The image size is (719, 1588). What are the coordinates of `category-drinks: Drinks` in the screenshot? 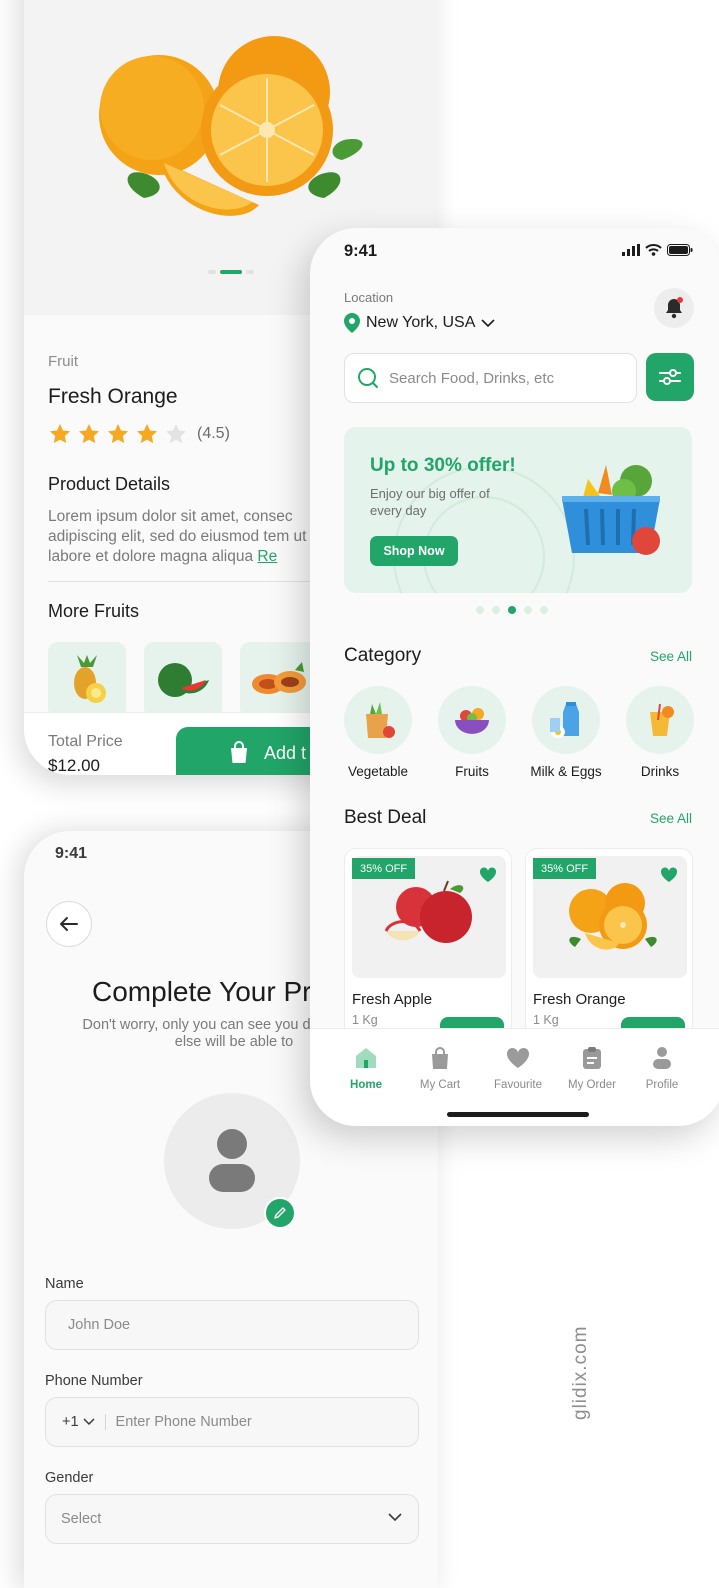 It's located at (660, 732).